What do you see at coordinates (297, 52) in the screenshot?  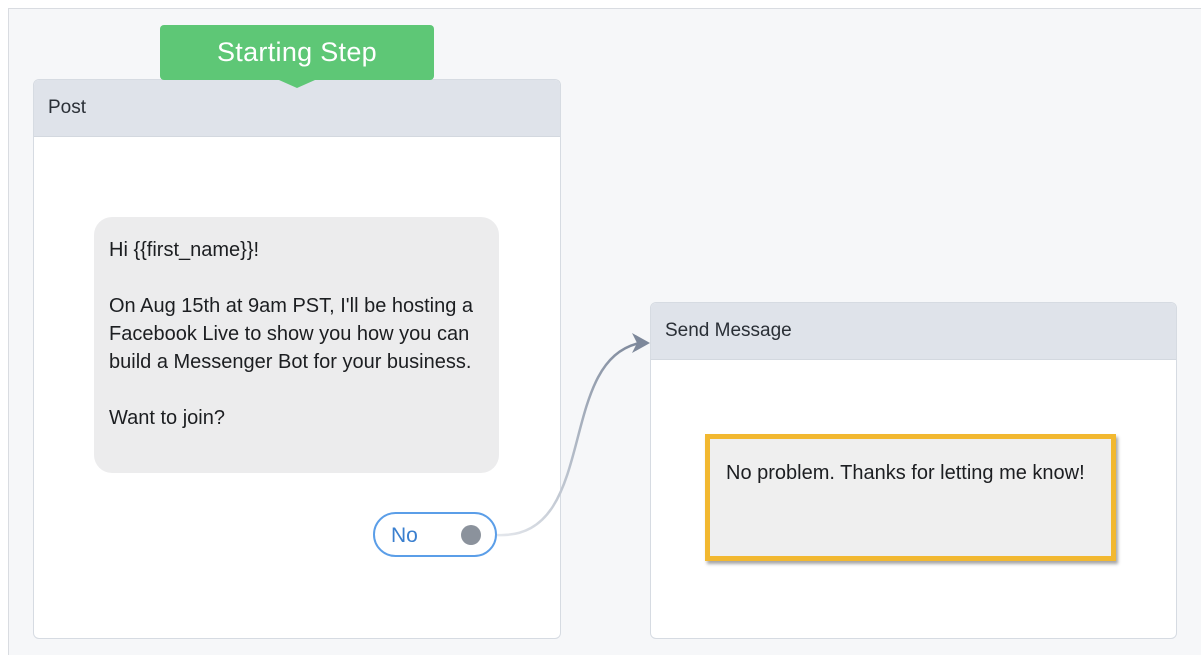 I see `starting-step-label: Starting Step` at bounding box center [297, 52].